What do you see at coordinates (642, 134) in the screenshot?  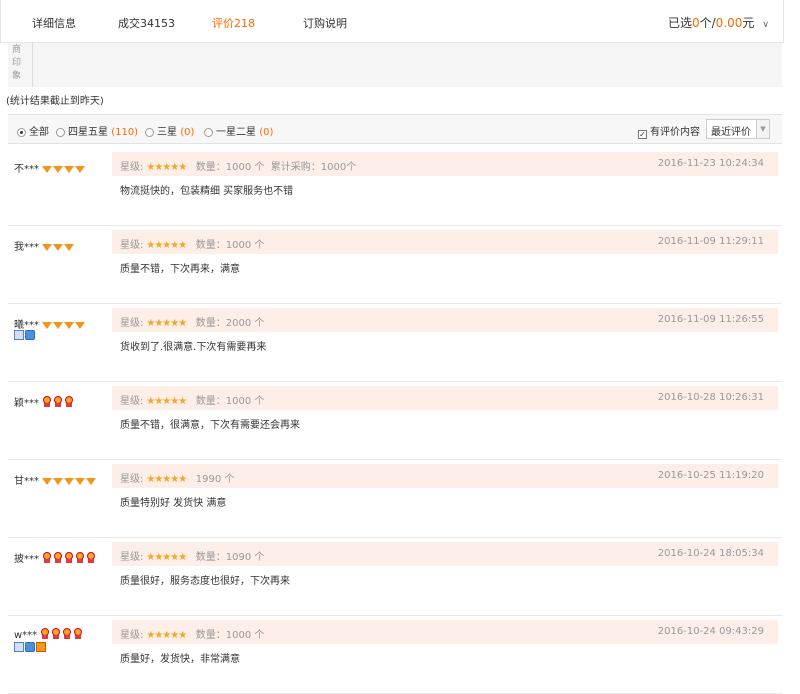 I see `checkbox-checked-icon: ✓` at bounding box center [642, 134].